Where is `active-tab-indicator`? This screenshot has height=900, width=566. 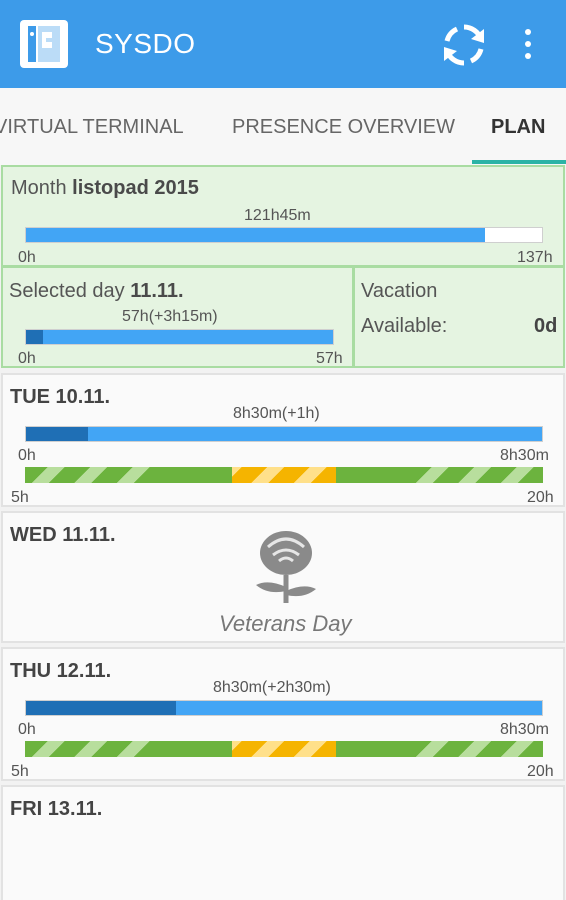 active-tab-indicator is located at coordinates (519, 162).